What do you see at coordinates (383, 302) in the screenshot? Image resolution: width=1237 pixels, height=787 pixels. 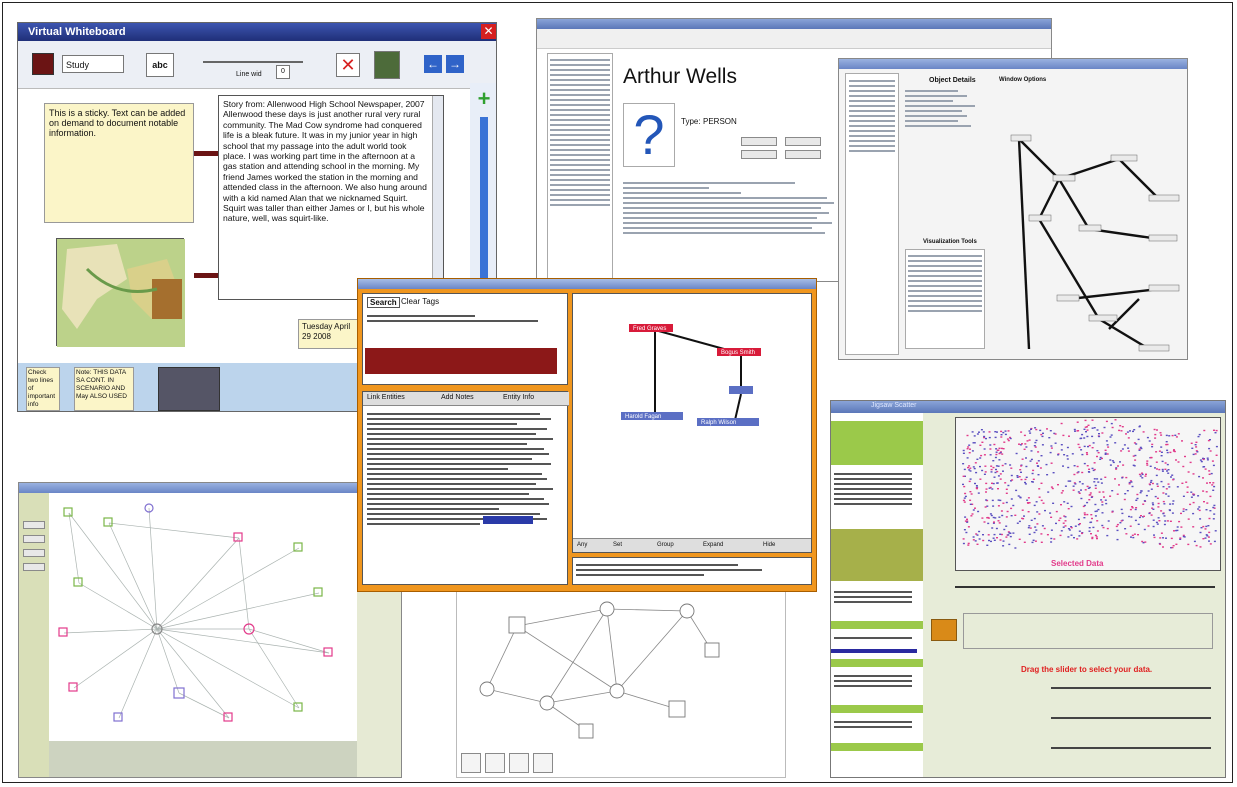 I see `search-tab: Search` at bounding box center [383, 302].